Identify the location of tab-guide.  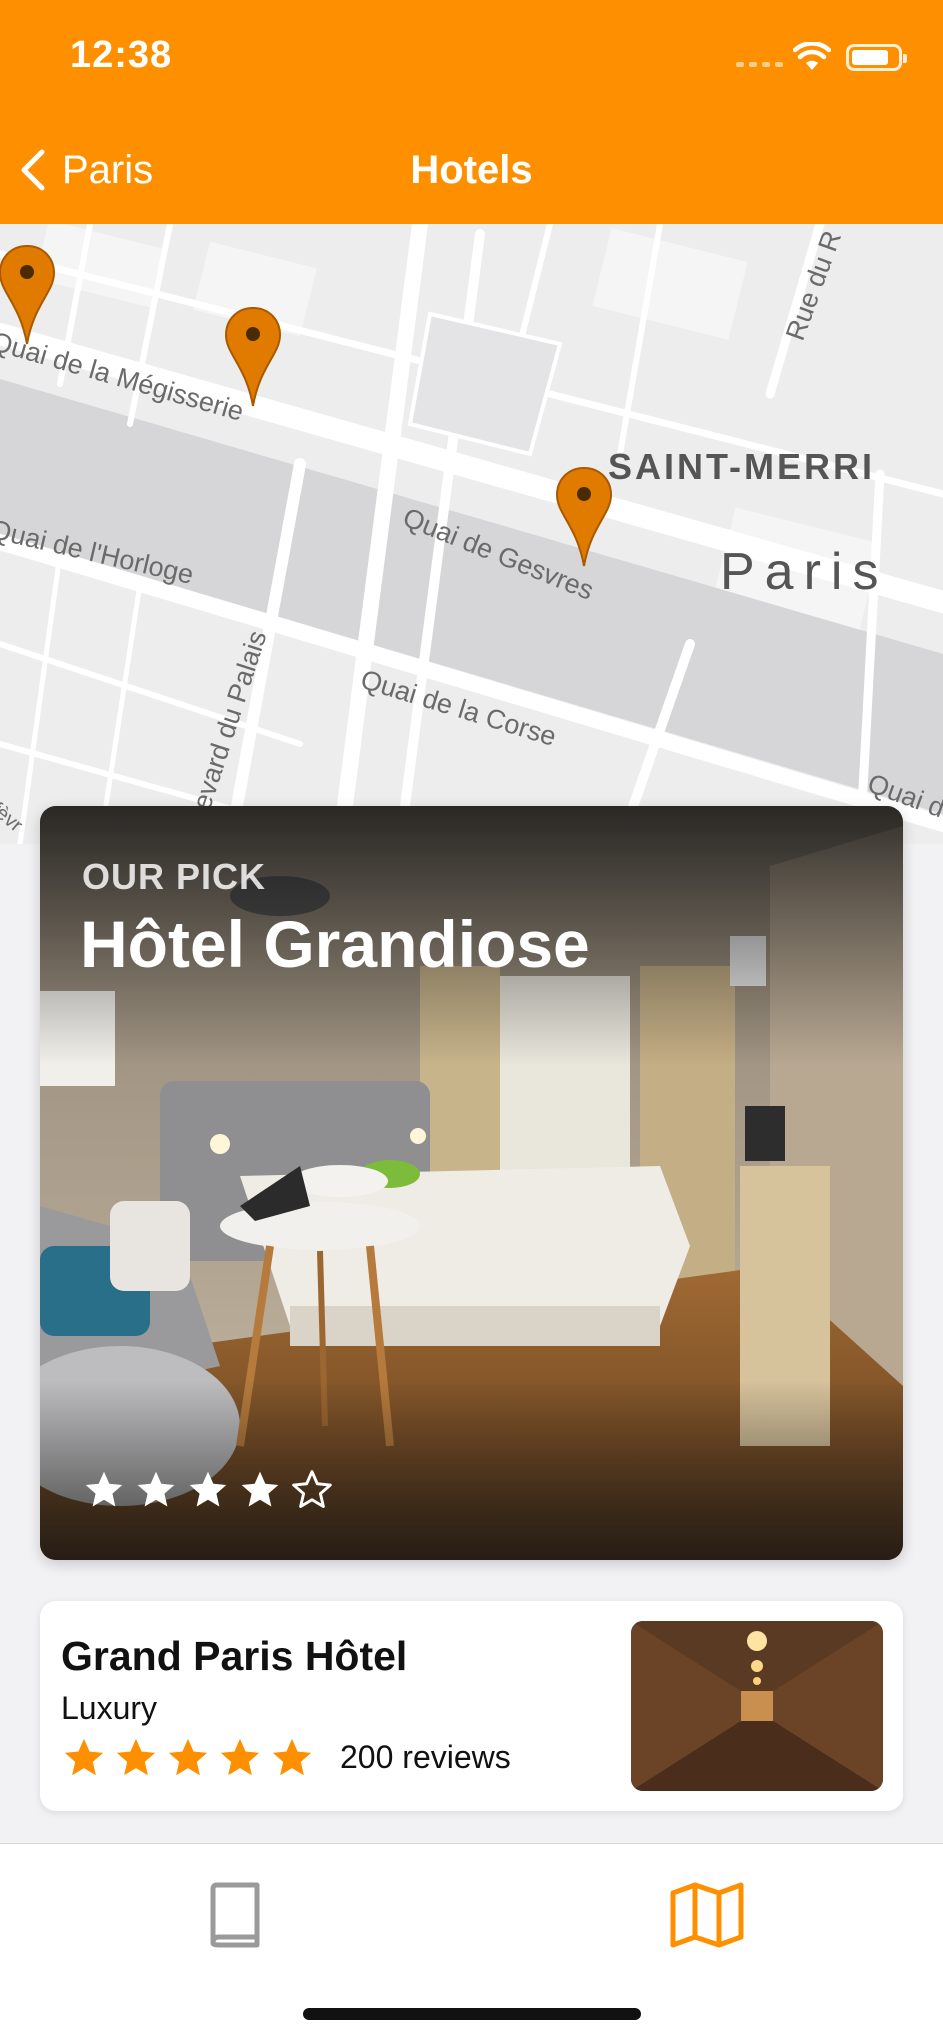
(235, 1915).